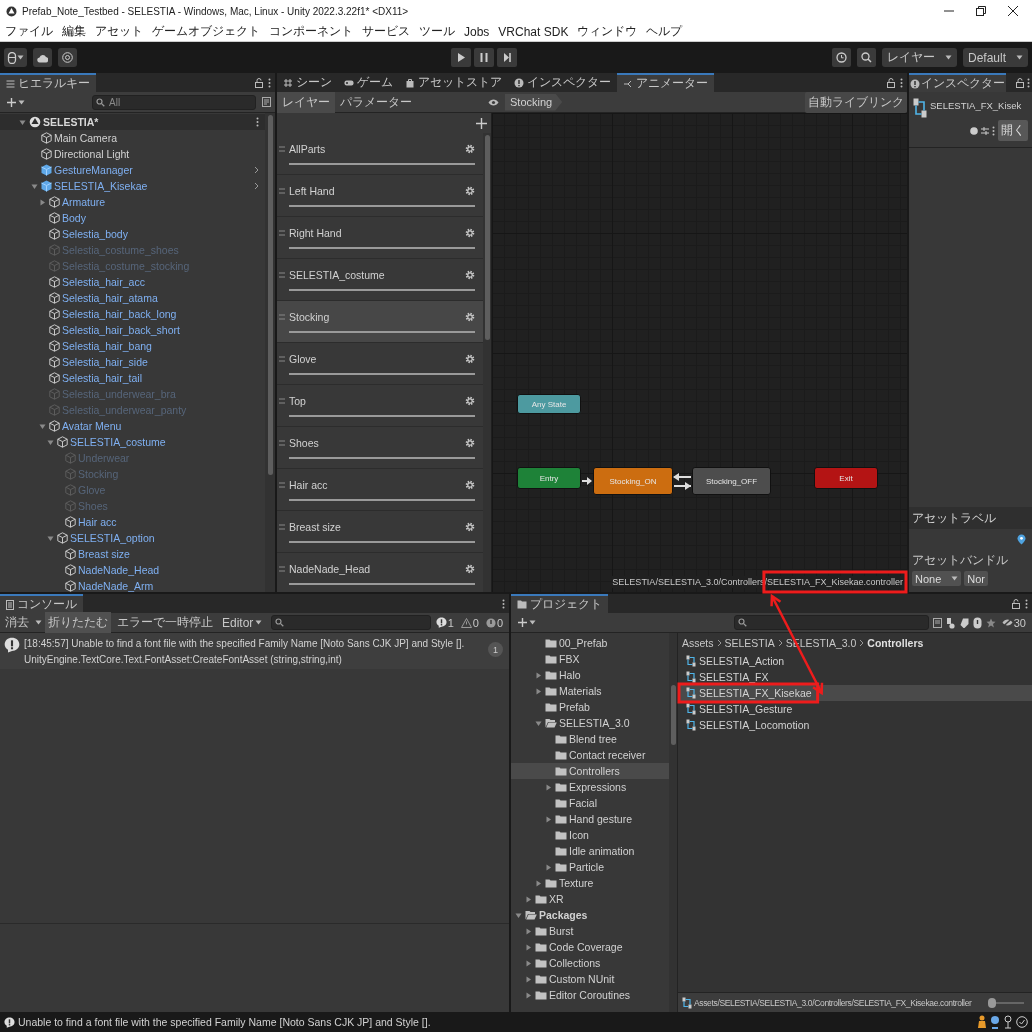  I want to click on menu-item: サービス, so click(386, 31).